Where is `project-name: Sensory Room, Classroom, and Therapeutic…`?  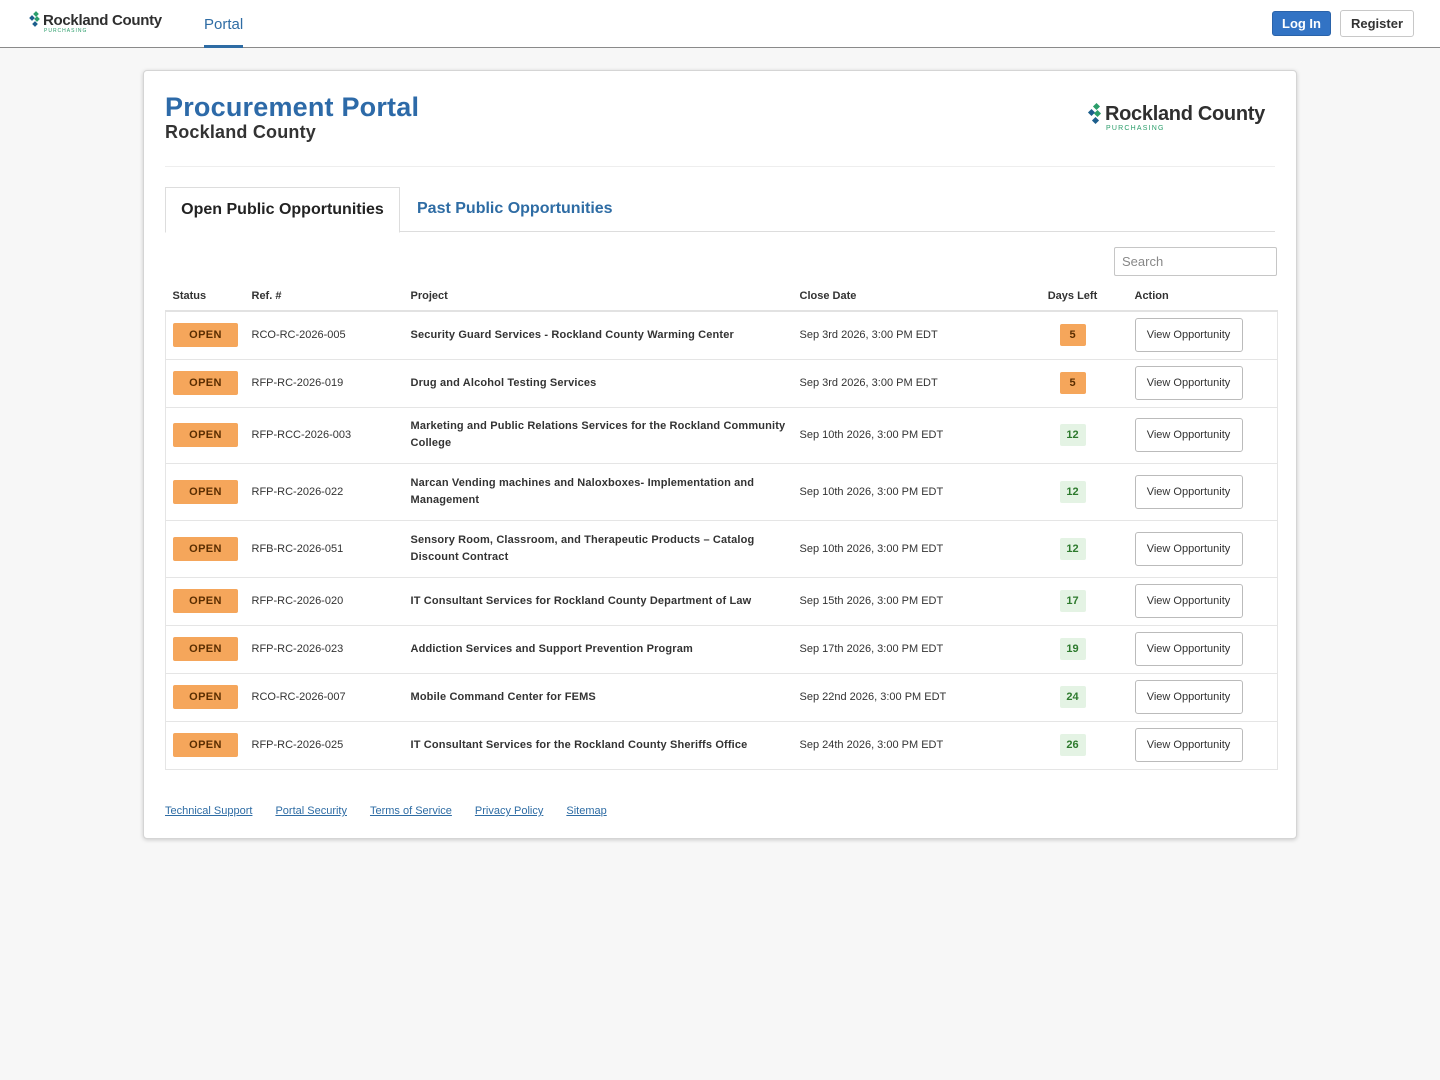
project-name: Sensory Room, Classroom, and Therapeutic… is located at coordinates (598, 549).